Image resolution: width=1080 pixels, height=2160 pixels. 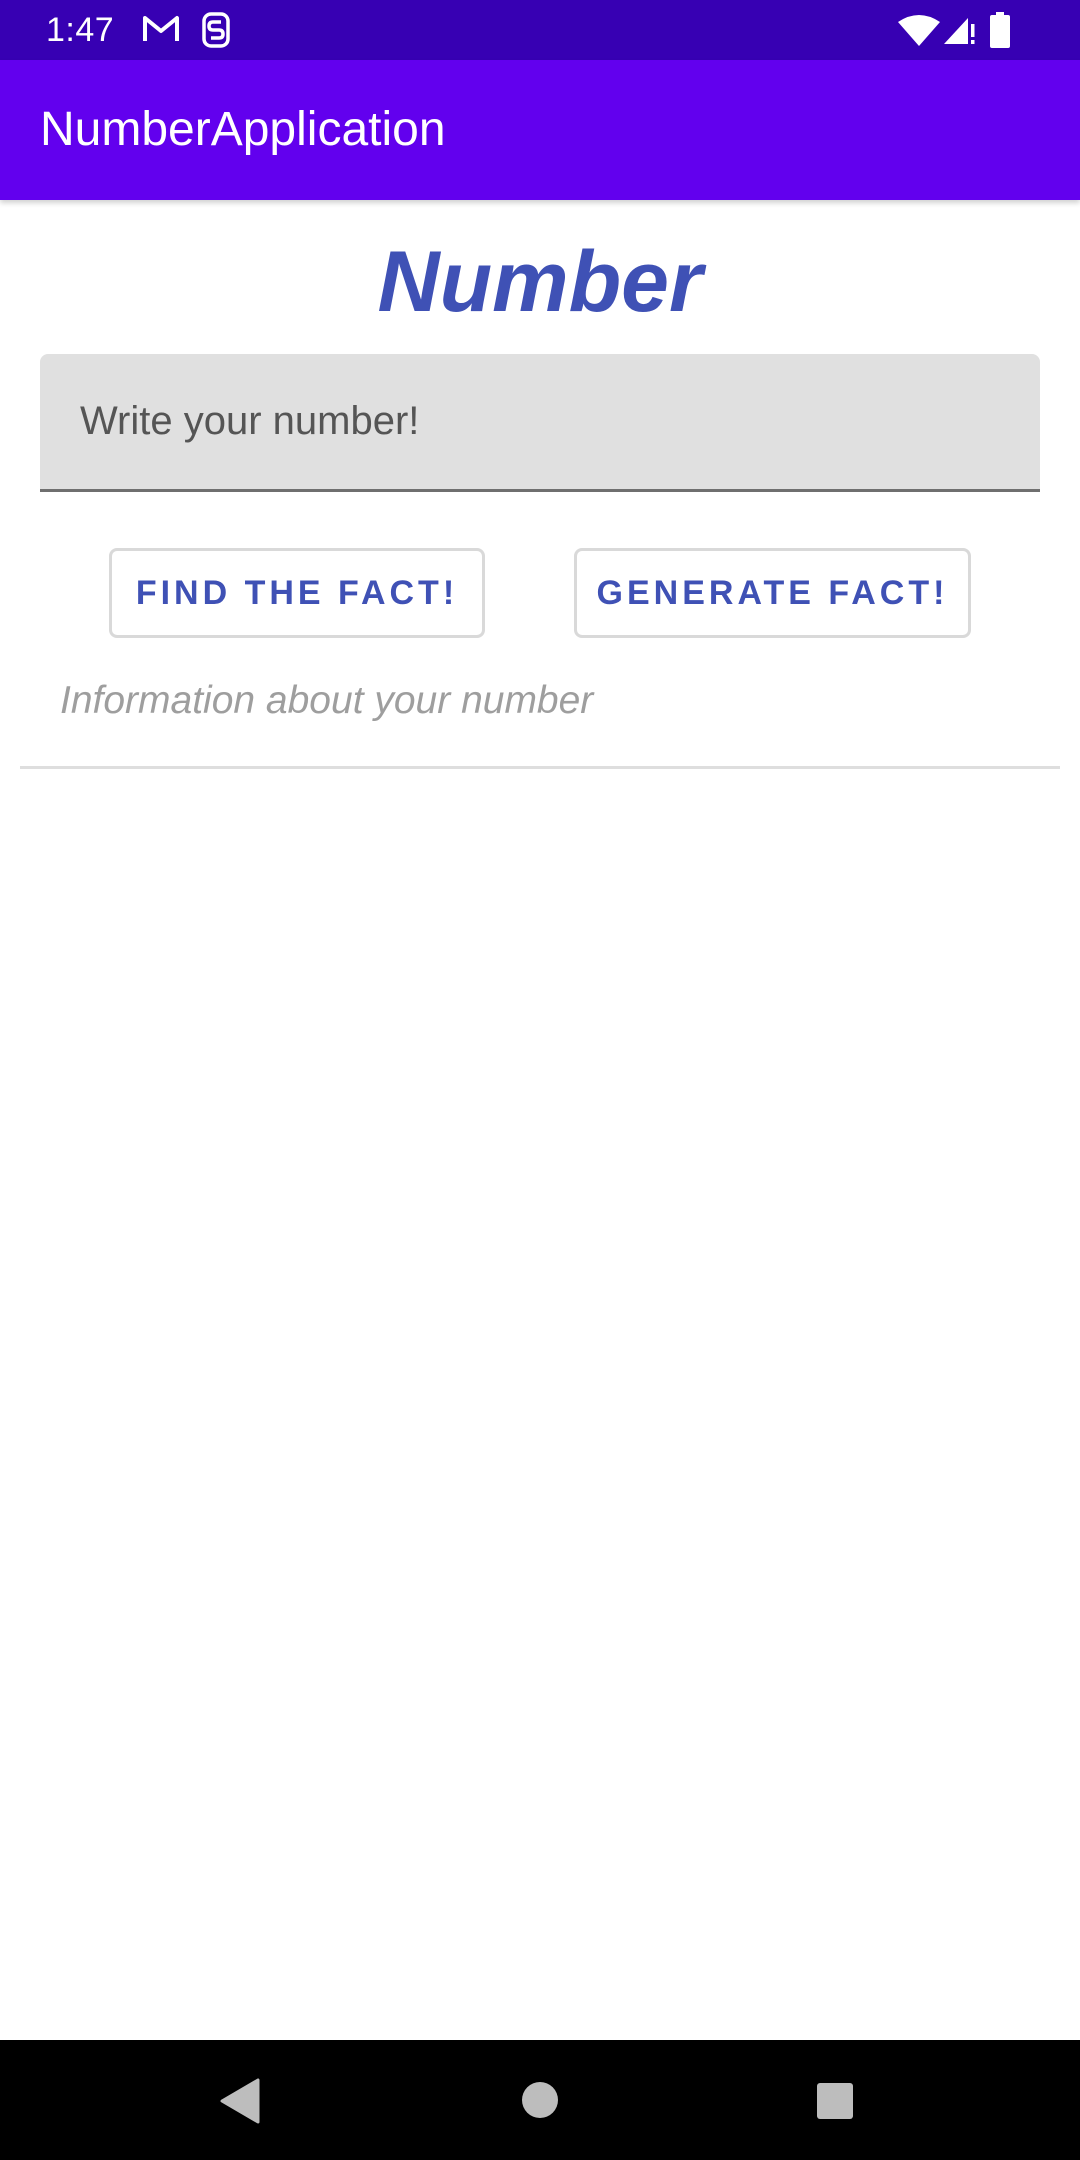 What do you see at coordinates (835, 2101) in the screenshot?
I see `recents-icon` at bounding box center [835, 2101].